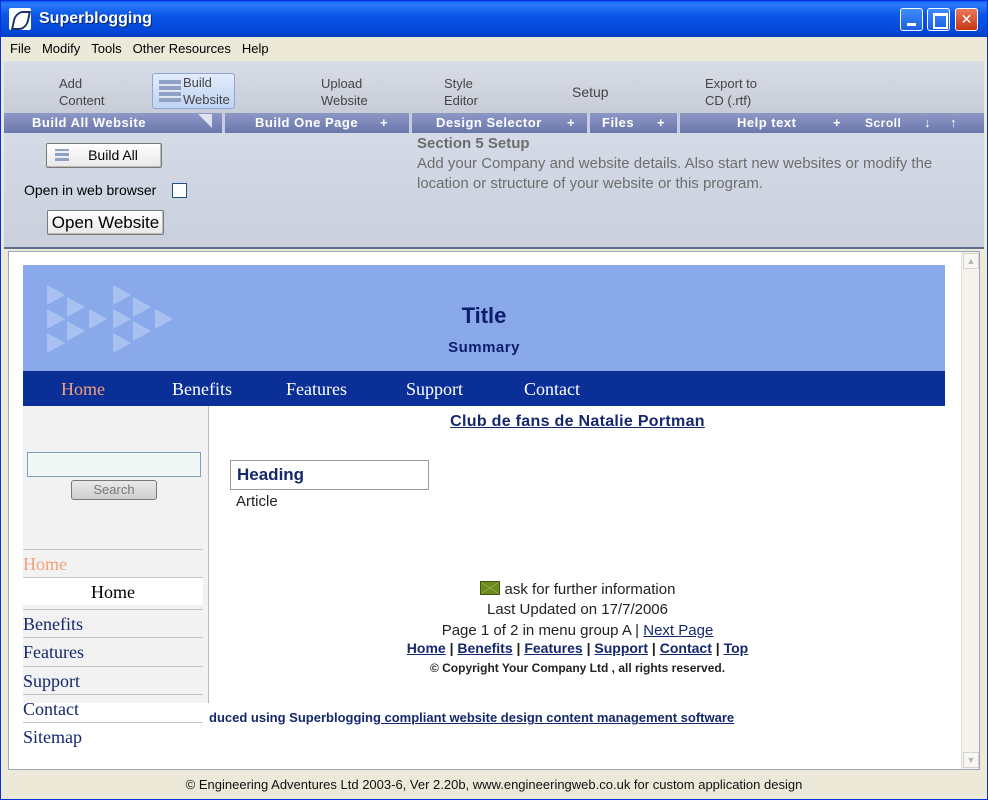 The width and height of the screenshot is (988, 800). What do you see at coordinates (71, 83) in the screenshot?
I see `tab-label: Add` at bounding box center [71, 83].